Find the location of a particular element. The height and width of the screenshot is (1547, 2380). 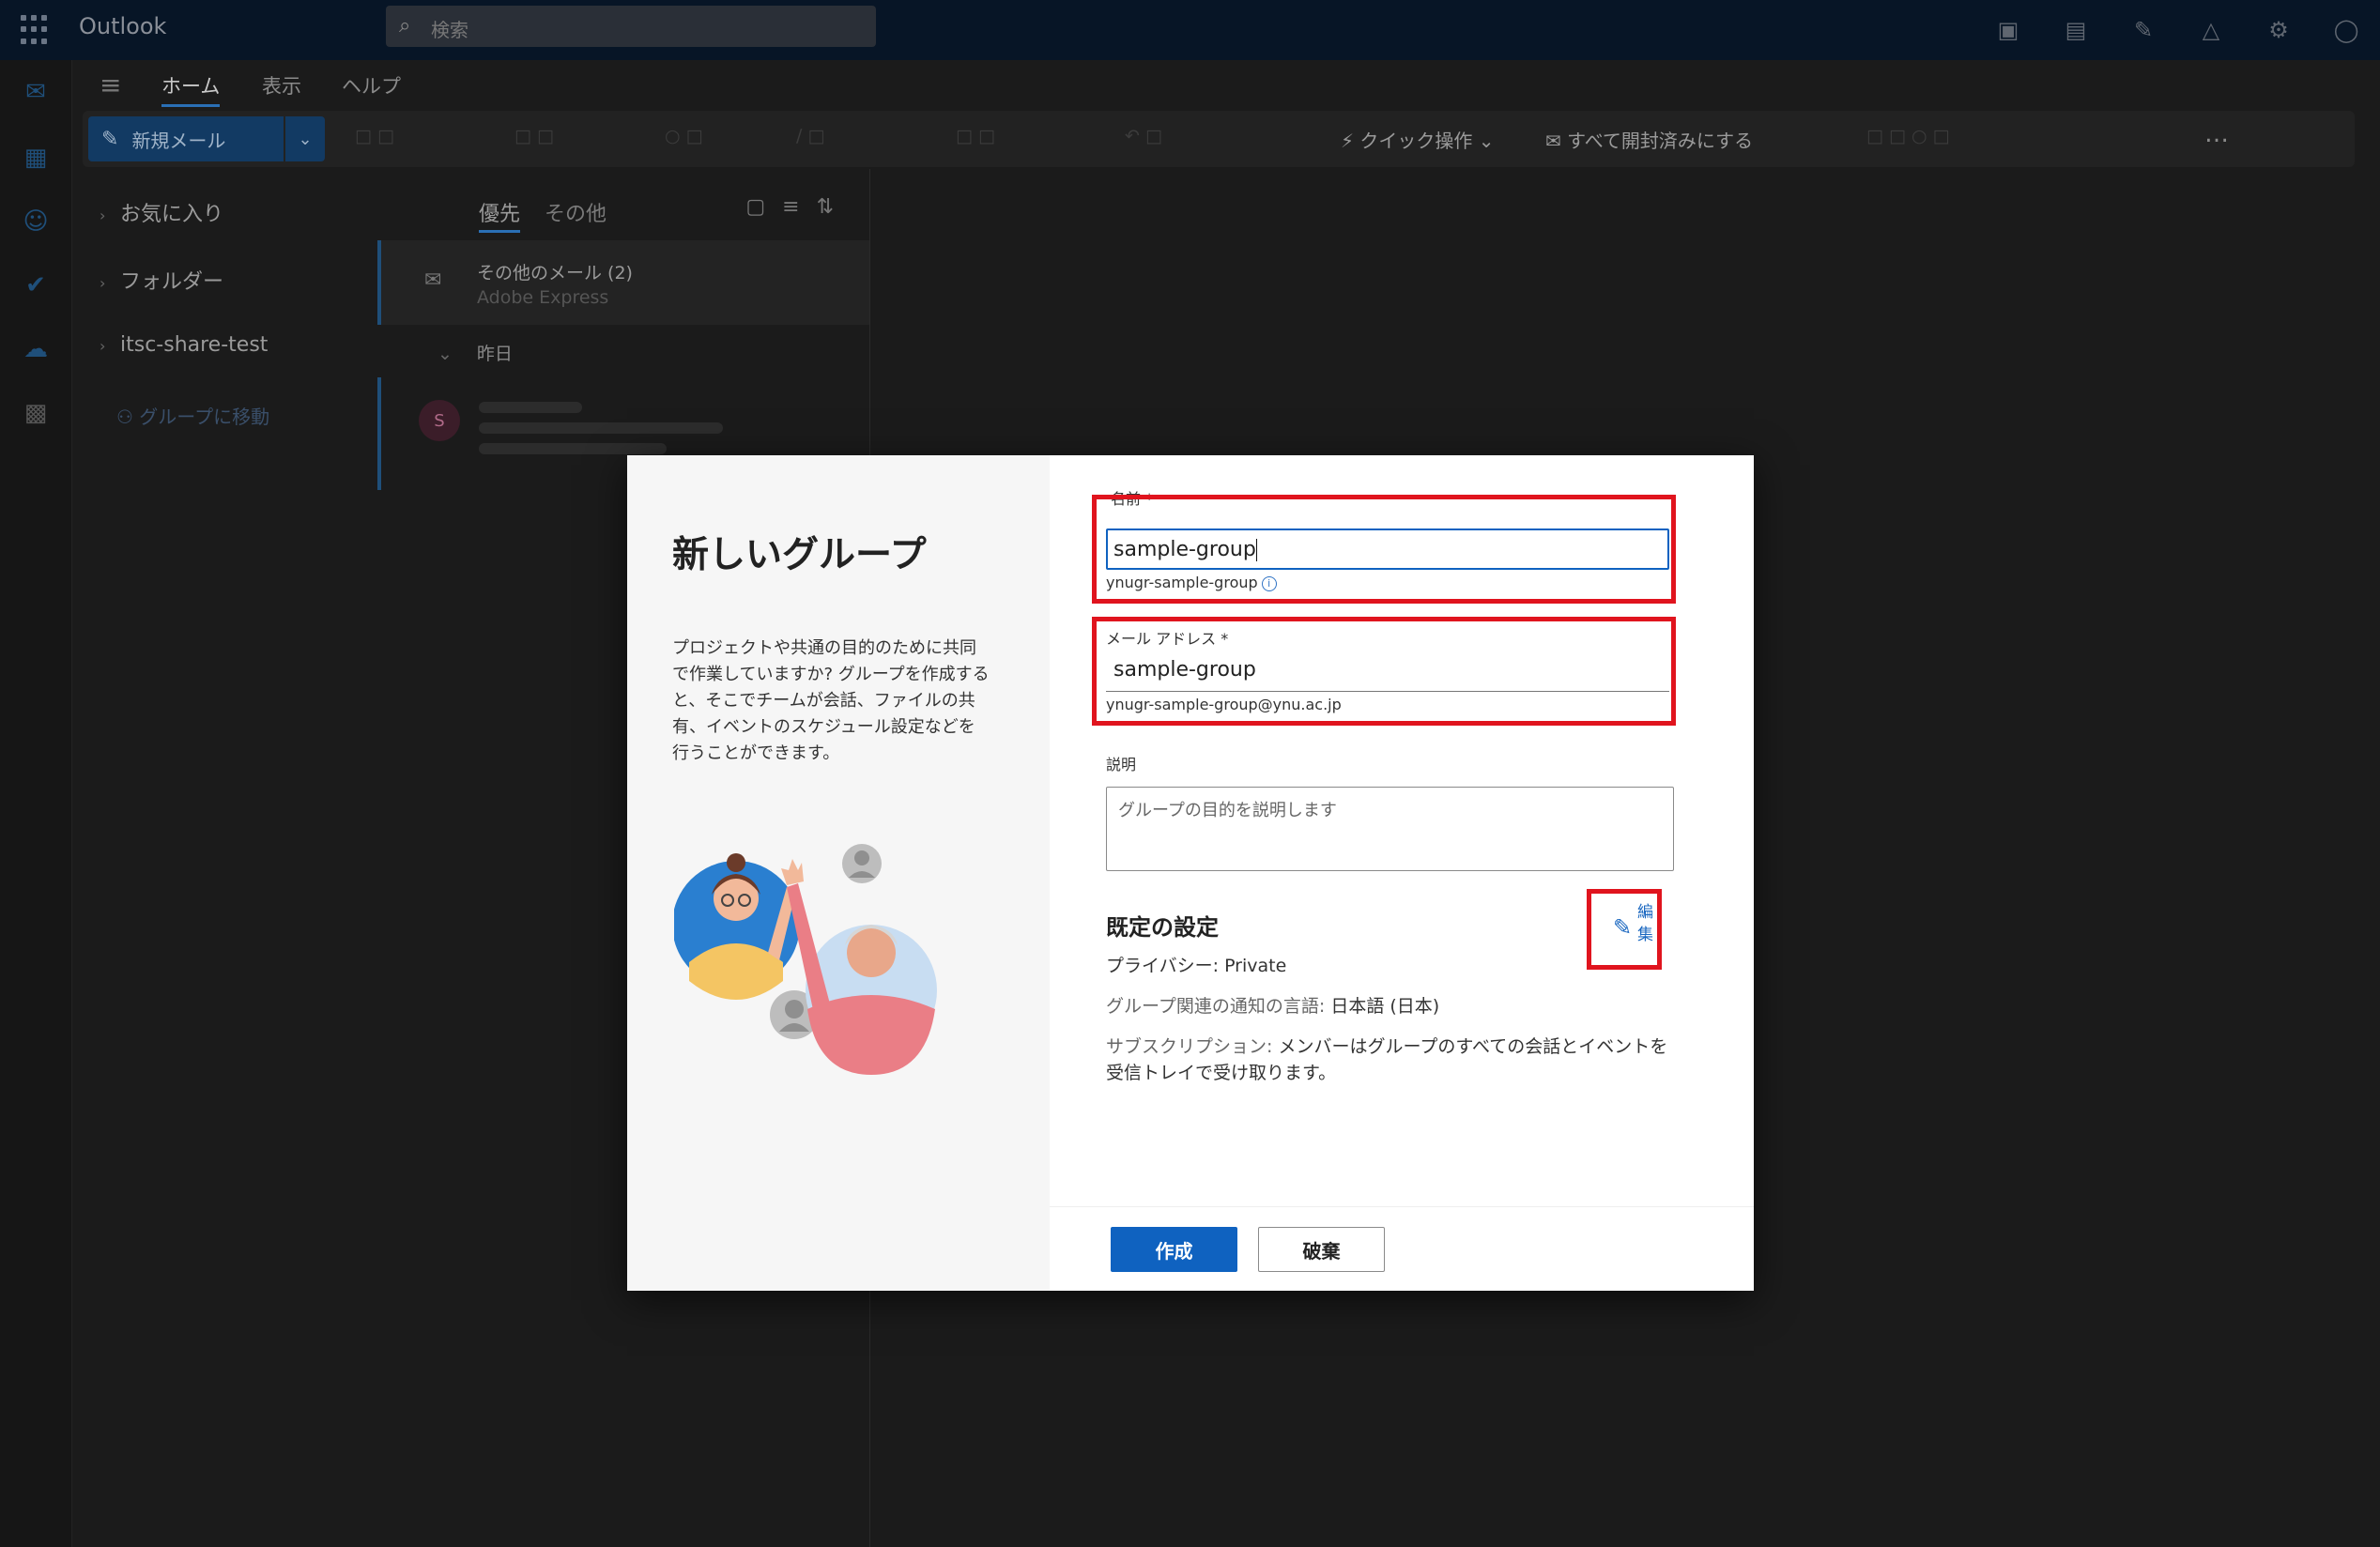

discard-button: 破棄 is located at coordinates (1321, 1249).